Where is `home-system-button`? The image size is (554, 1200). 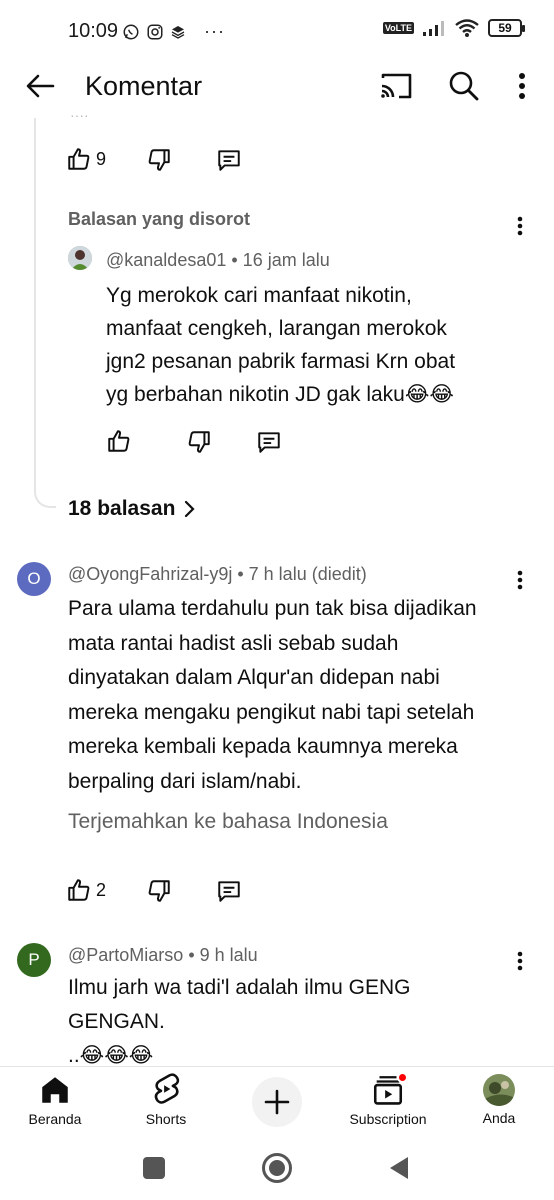 home-system-button is located at coordinates (277, 1168).